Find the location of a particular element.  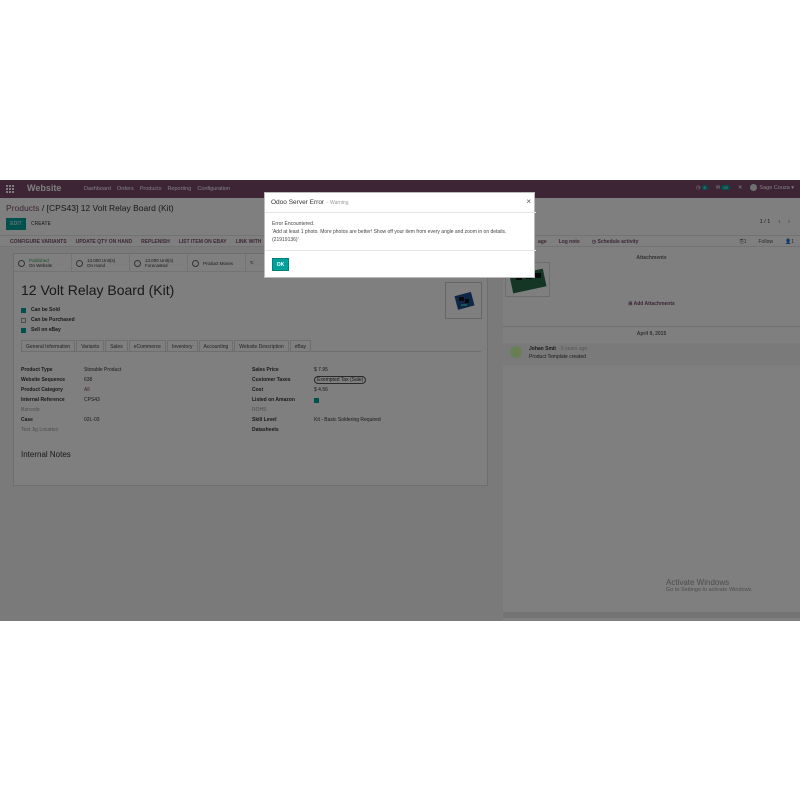

dialog-header: Odoo Server Error - Warning × is located at coordinates (400, 203).